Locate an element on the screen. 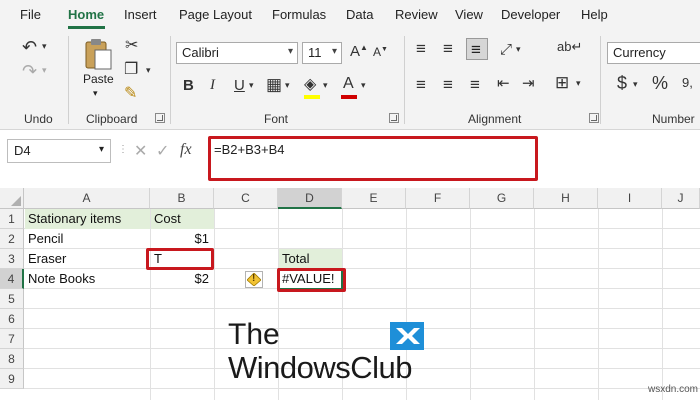 The height and width of the screenshot is (400, 700). cell-a4: Note Books is located at coordinates (87, 279).